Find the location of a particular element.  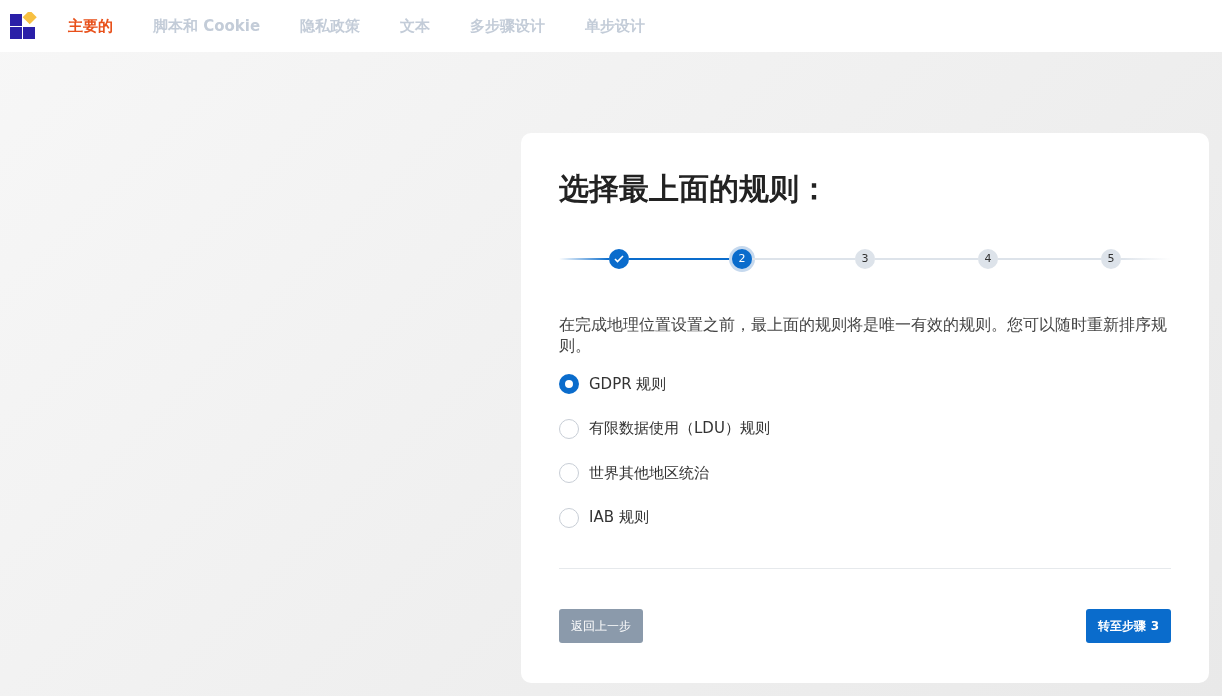

radio-button is located at coordinates (569, 384).